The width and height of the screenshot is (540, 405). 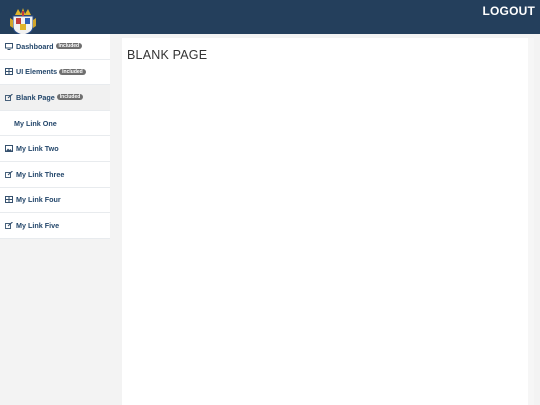 What do you see at coordinates (35, 123) in the screenshot?
I see `sidebar-item-label: My Link One` at bounding box center [35, 123].